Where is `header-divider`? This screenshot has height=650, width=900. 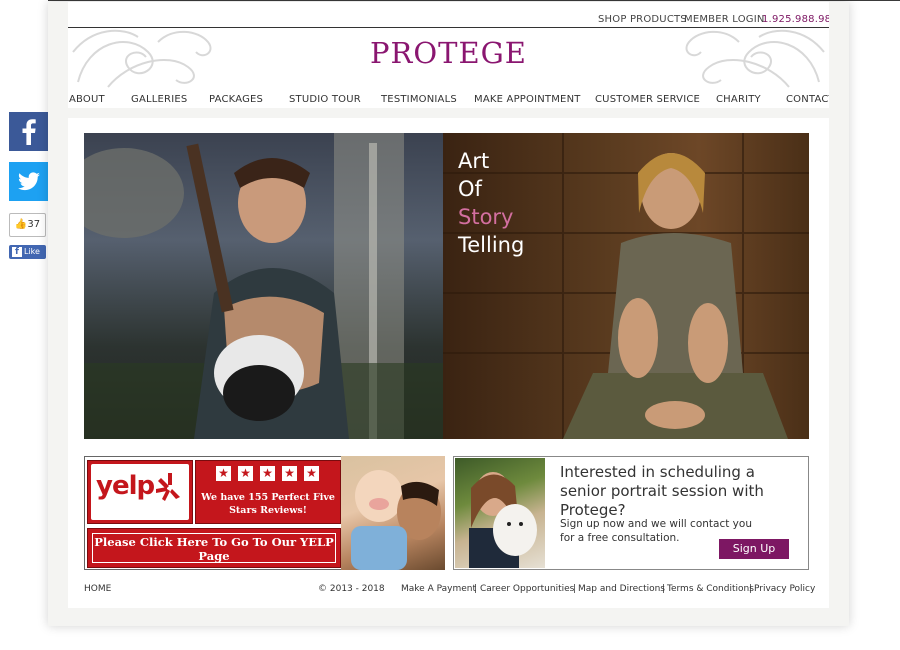
header-divider is located at coordinates (448, 27).